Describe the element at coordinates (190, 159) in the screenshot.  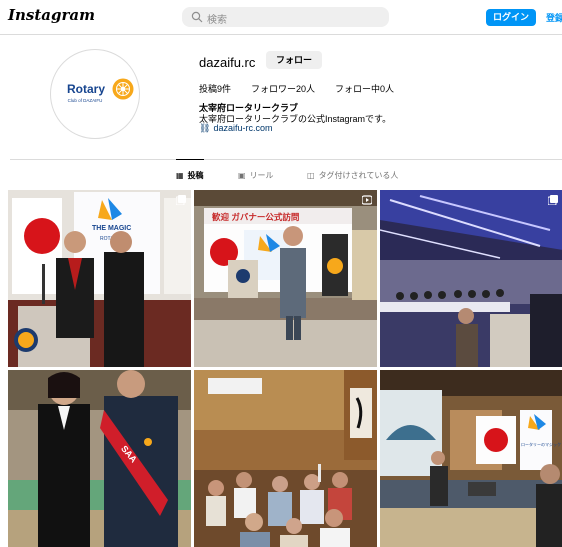
I see `active-tab-indicator` at that location.